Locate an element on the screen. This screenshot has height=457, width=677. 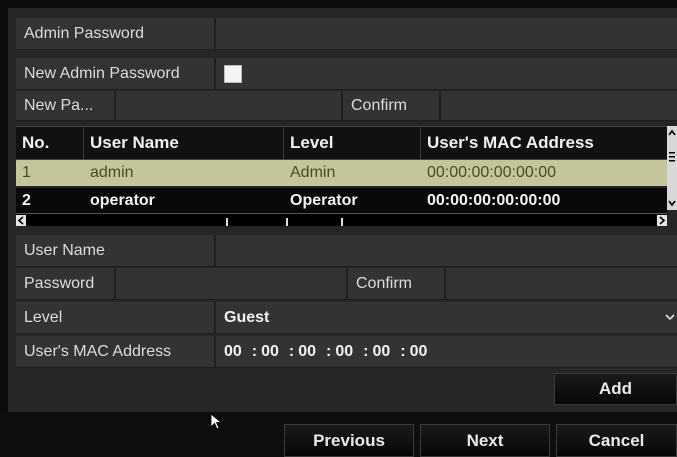
previous-button: Previous is located at coordinates (349, 440).